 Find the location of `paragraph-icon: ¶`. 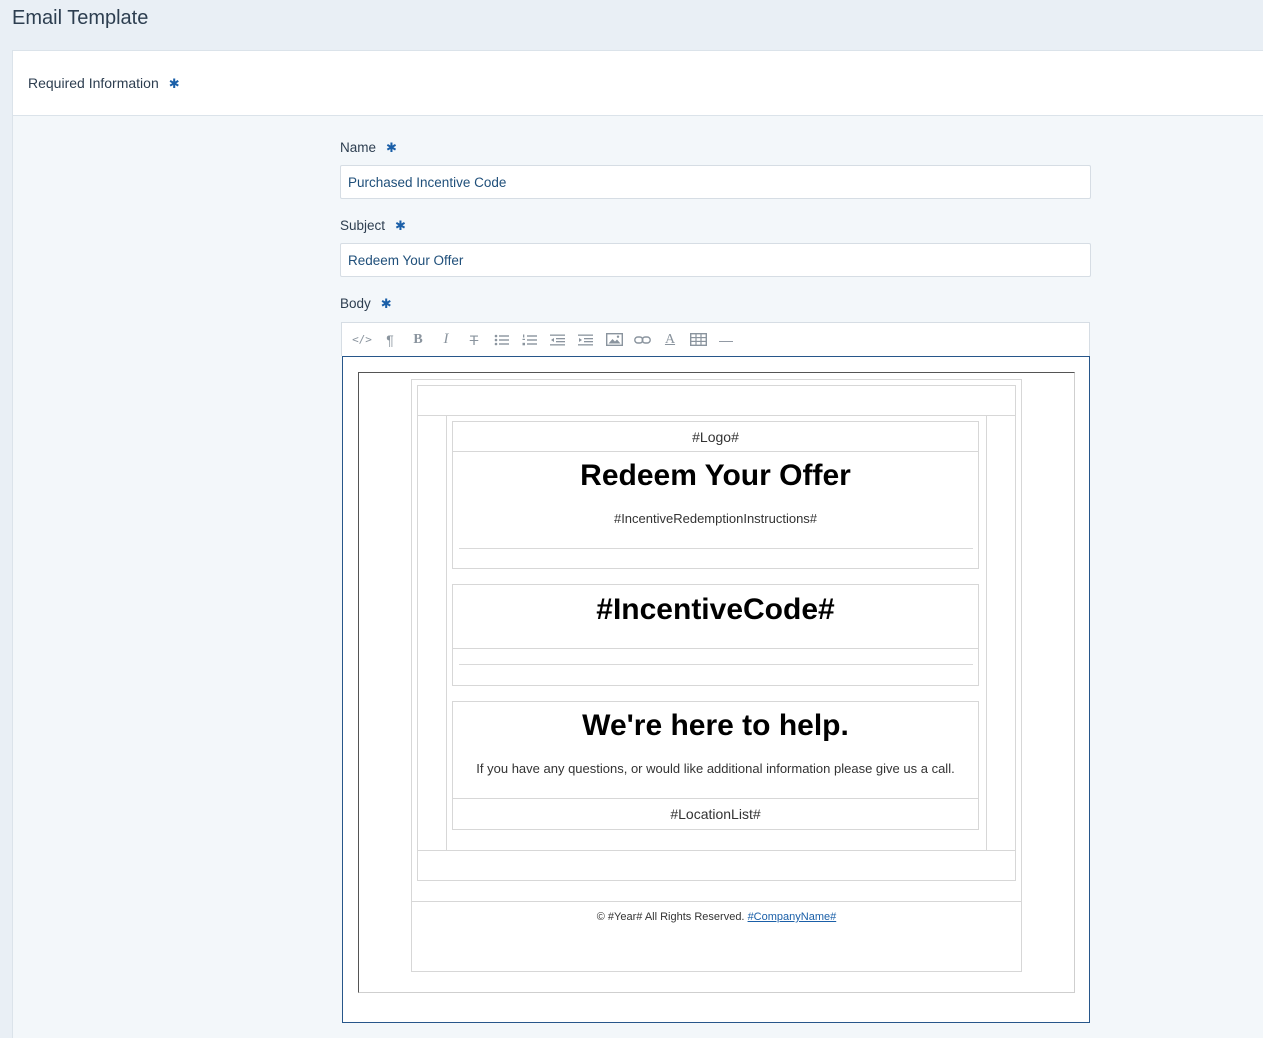

paragraph-icon: ¶ is located at coordinates (390, 340).